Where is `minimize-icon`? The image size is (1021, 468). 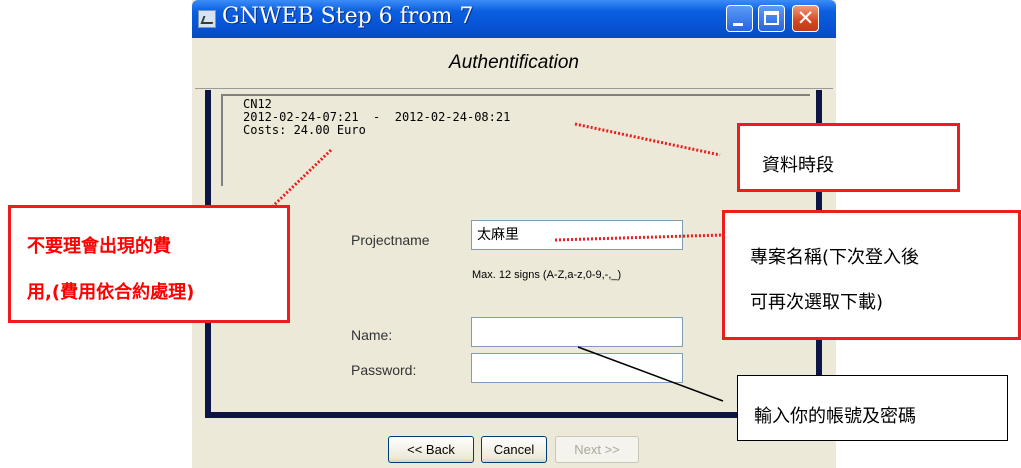 minimize-icon is located at coordinates (738, 24).